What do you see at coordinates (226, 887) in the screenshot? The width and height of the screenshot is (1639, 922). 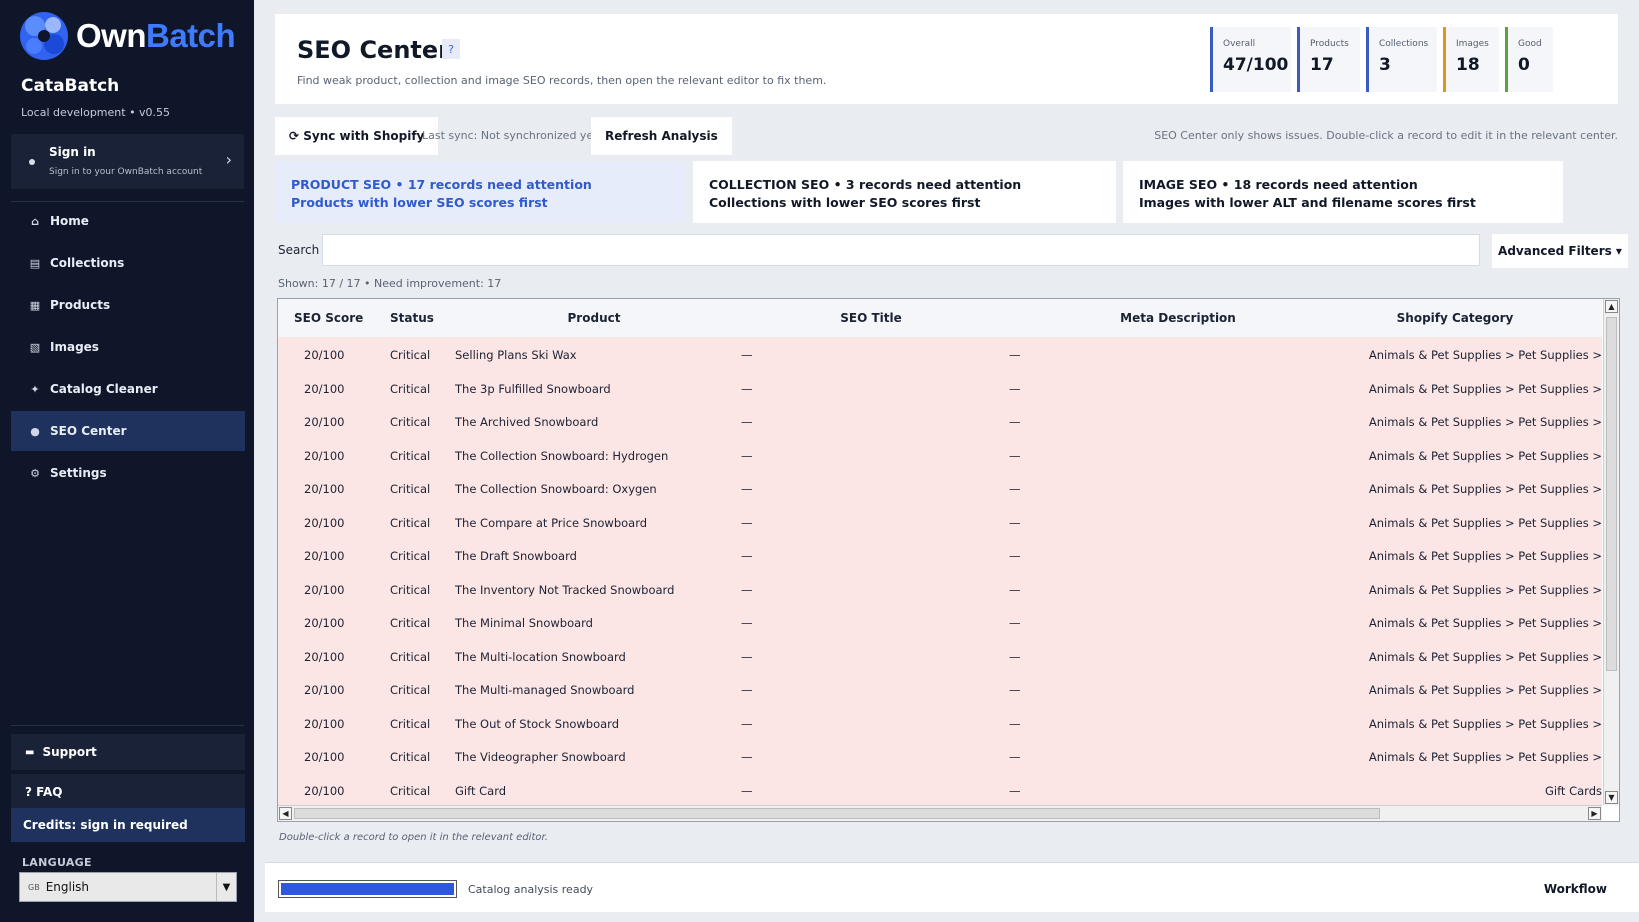 I see `dropdown-arrow-icon: ▼` at bounding box center [226, 887].